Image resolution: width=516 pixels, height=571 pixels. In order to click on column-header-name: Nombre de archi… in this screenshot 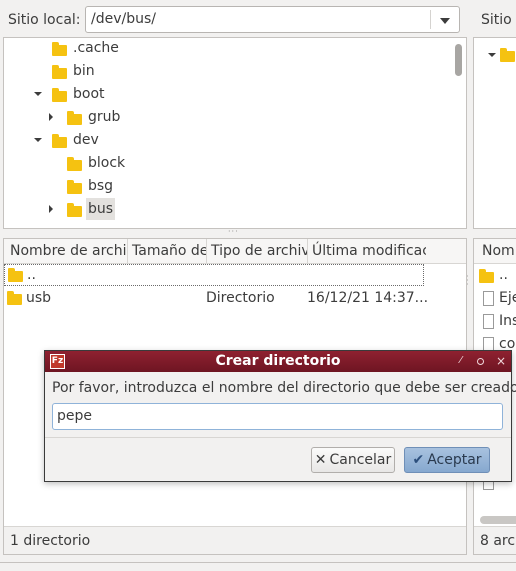, I will do `click(67, 251)`.